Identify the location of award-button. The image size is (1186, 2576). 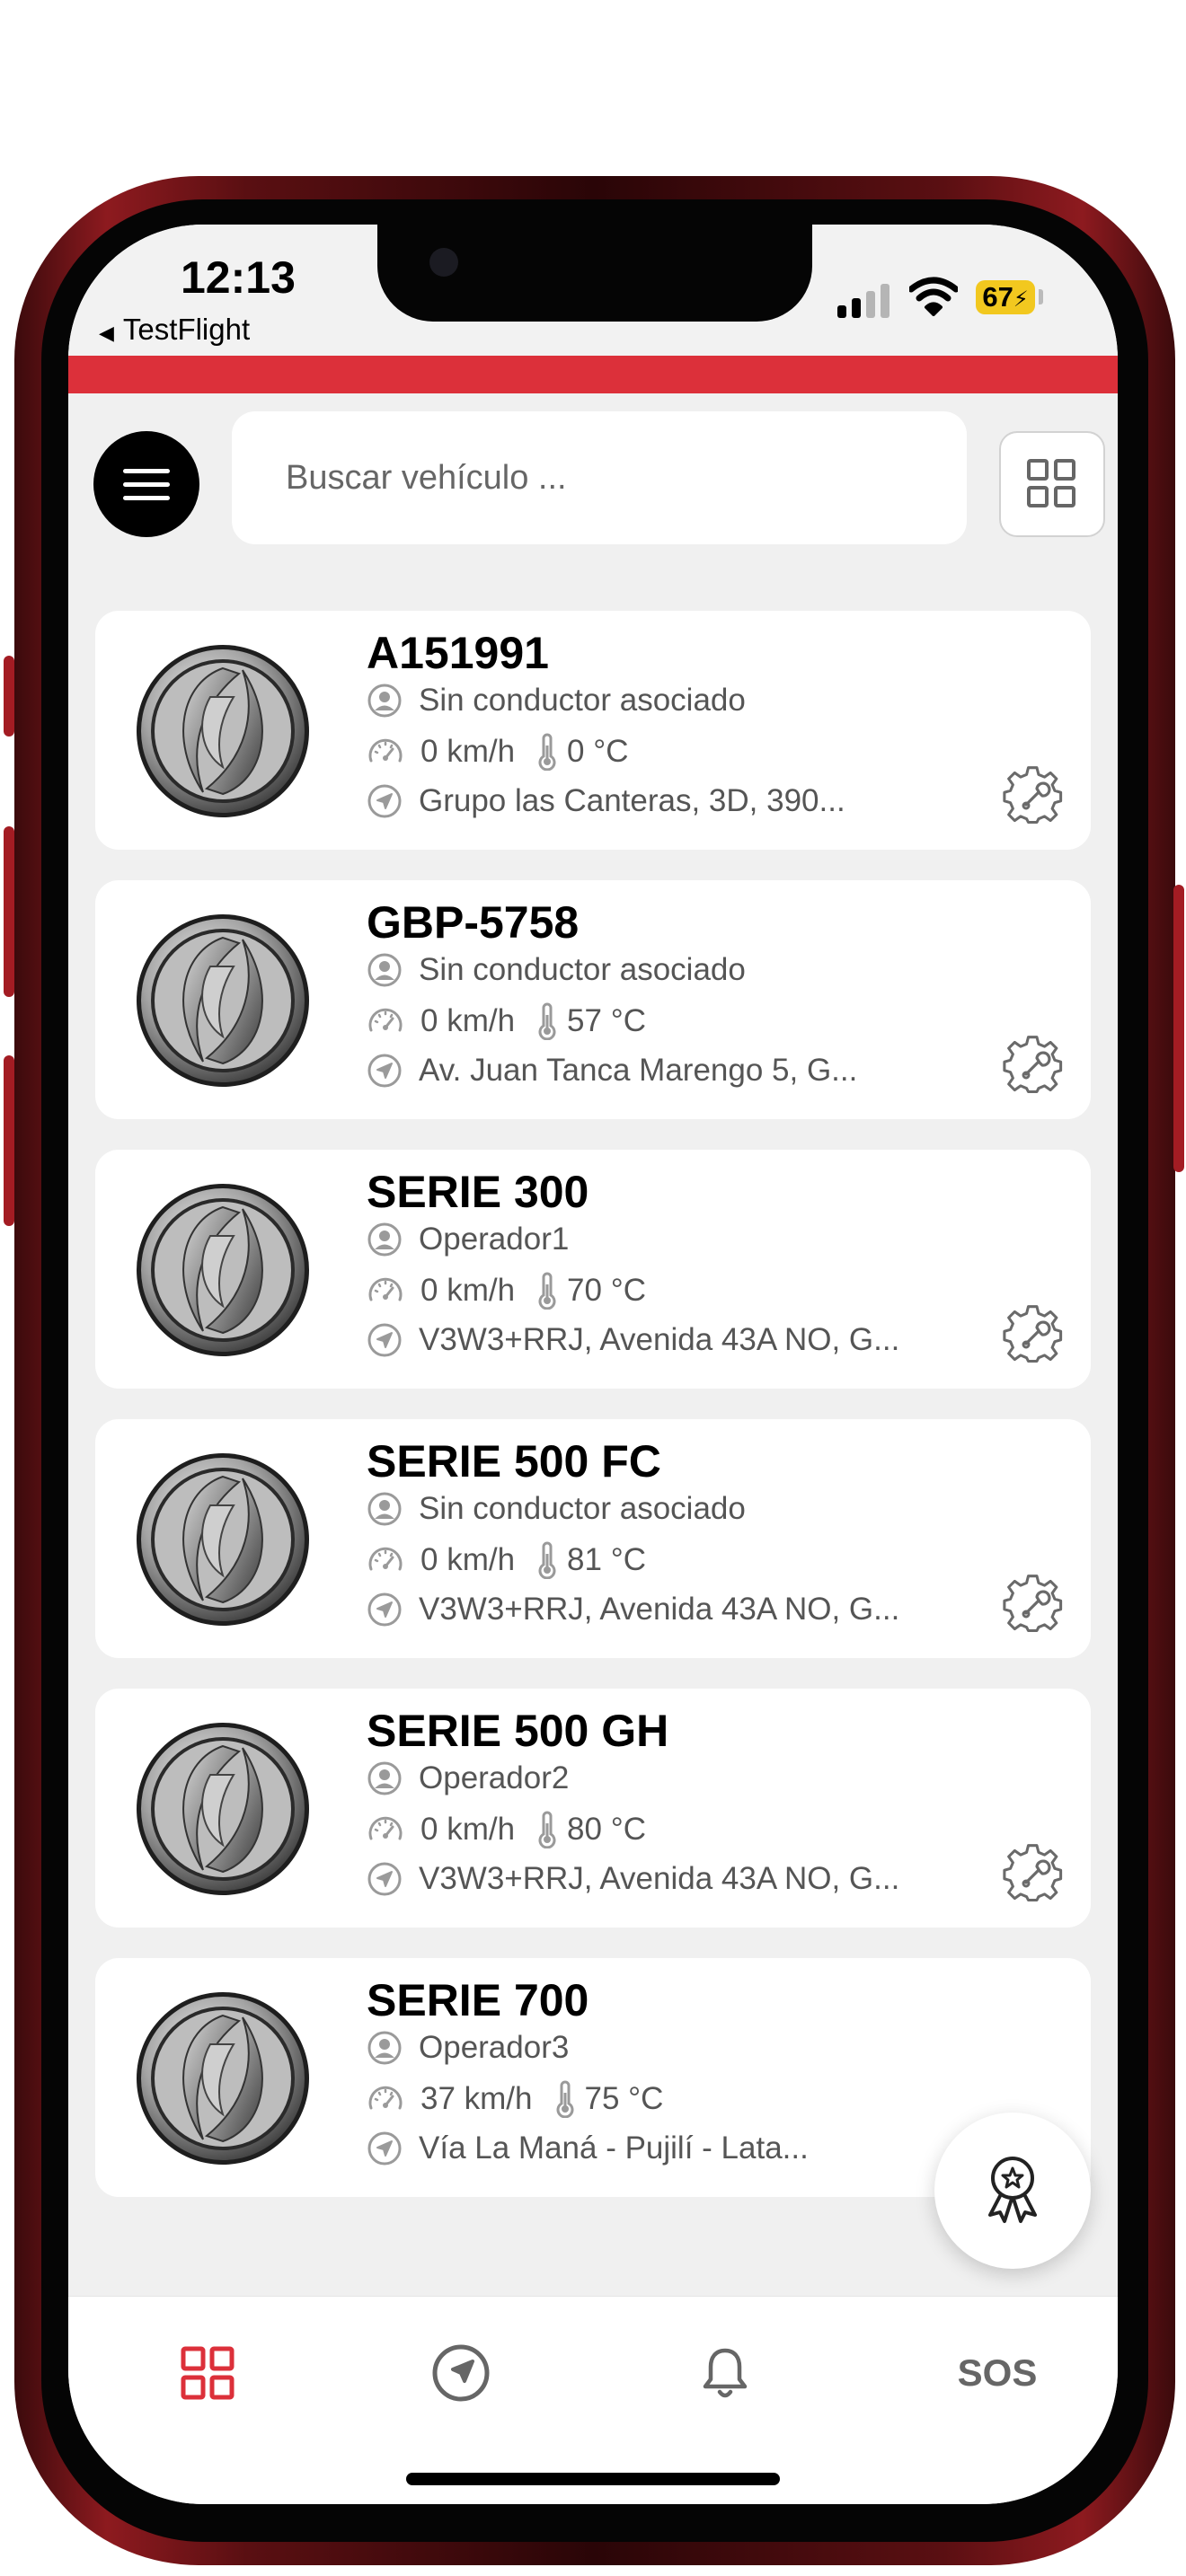
(1013, 2191).